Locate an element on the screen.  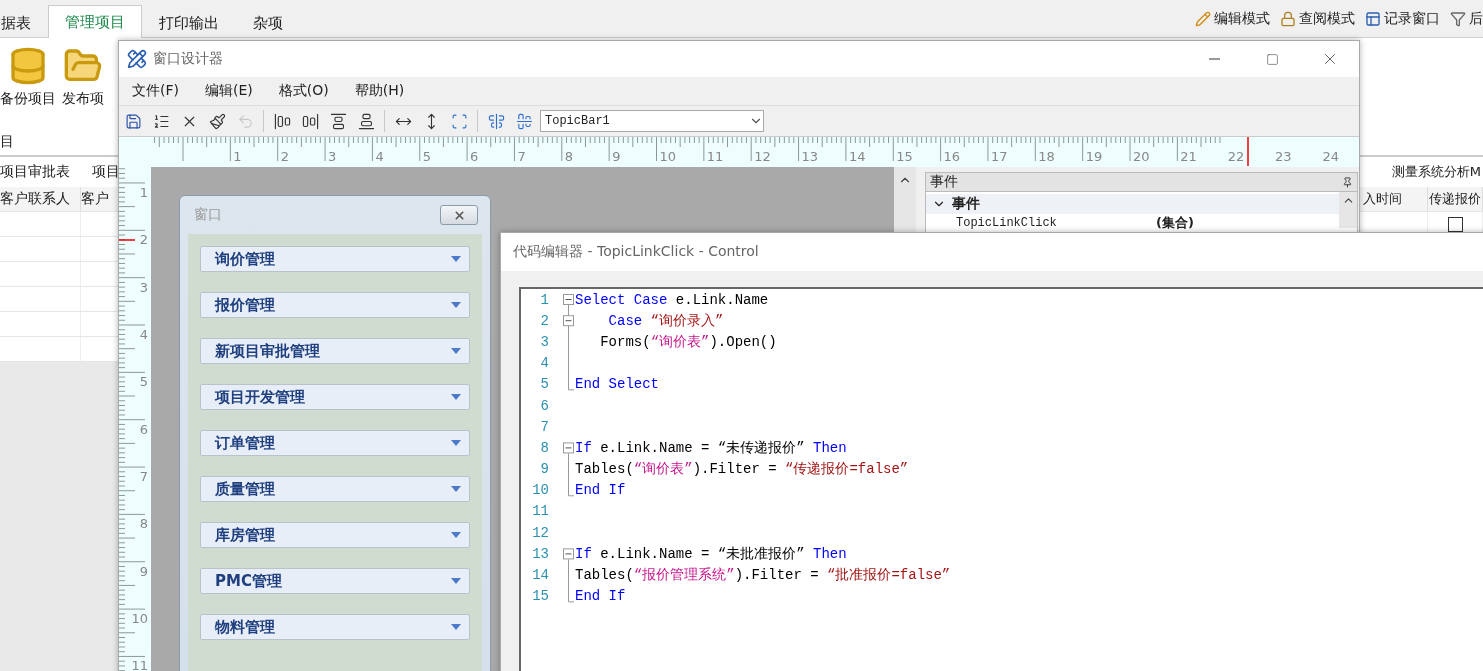
menu-item: 编辑(E) is located at coordinates (229, 91).